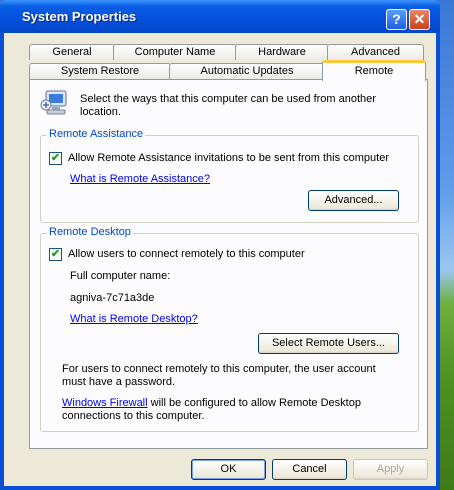  What do you see at coordinates (247, 71) in the screenshot?
I see `tab-automatic-updates: Automatic Updates` at bounding box center [247, 71].